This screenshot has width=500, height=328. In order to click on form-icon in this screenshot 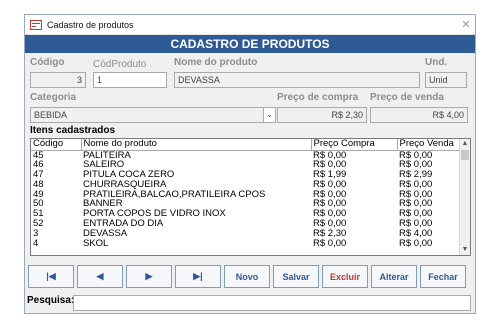, I will do `click(36, 24)`.